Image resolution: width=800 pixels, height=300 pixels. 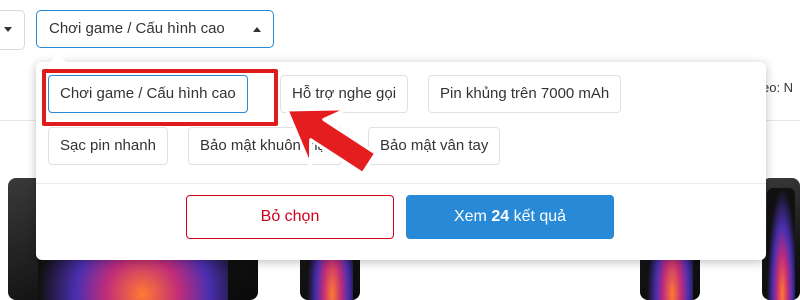 What do you see at coordinates (58, 58) in the screenshot?
I see `panel-pointer` at bounding box center [58, 58].